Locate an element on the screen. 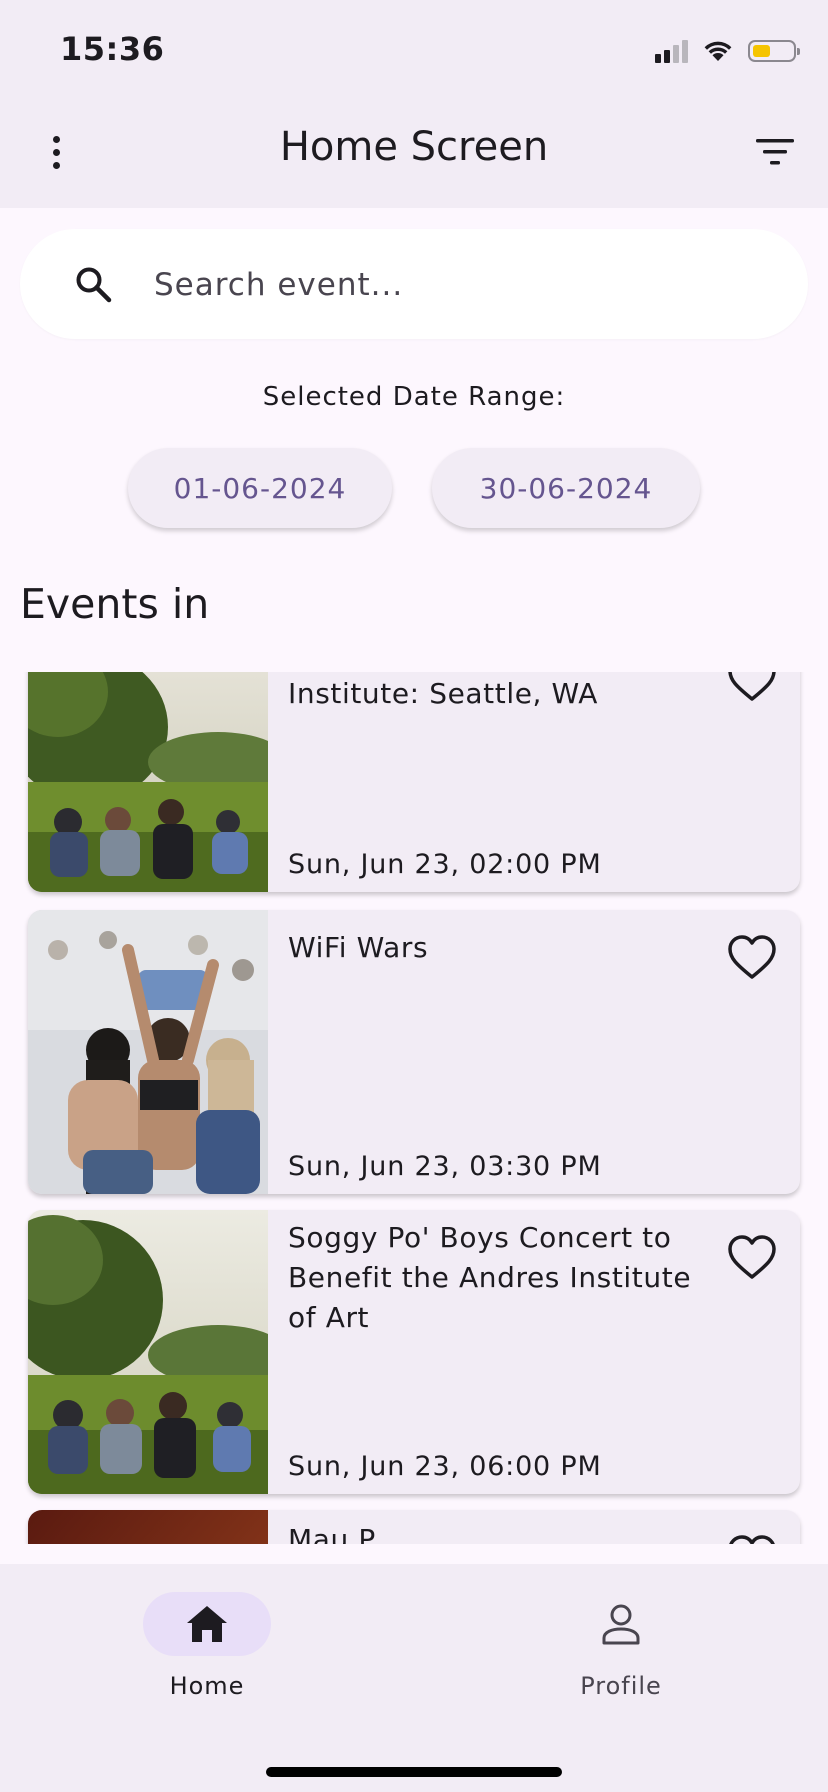 The height and width of the screenshot is (1792, 828). wifi-icon is located at coordinates (718, 51).